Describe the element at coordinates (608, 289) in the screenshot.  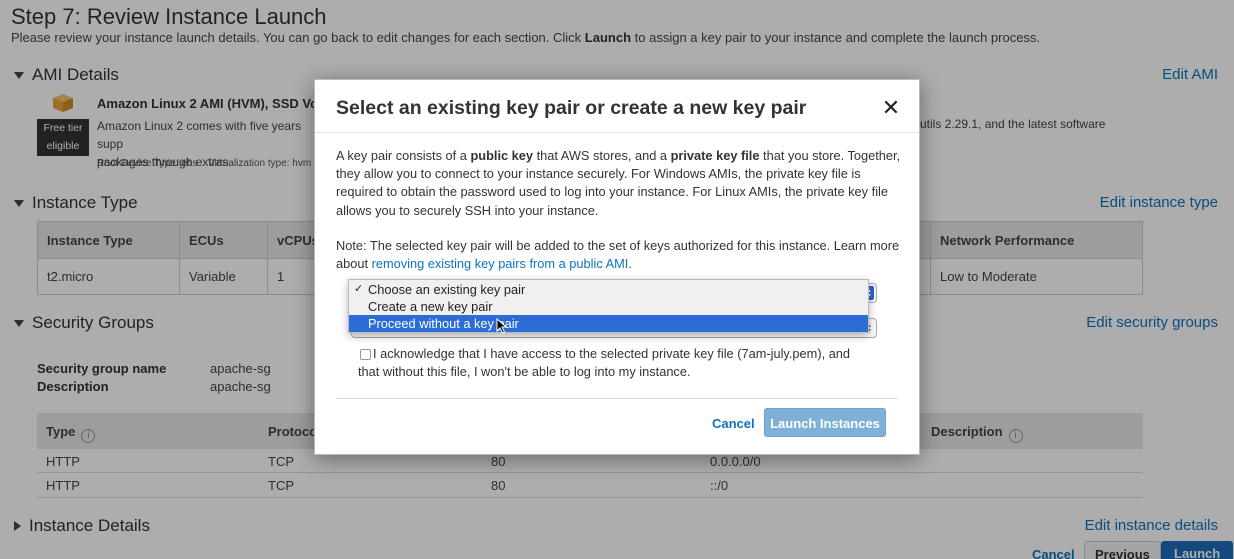
I see `dropdown-option-choose-existing: ✓ Choose an existing key pair` at that location.